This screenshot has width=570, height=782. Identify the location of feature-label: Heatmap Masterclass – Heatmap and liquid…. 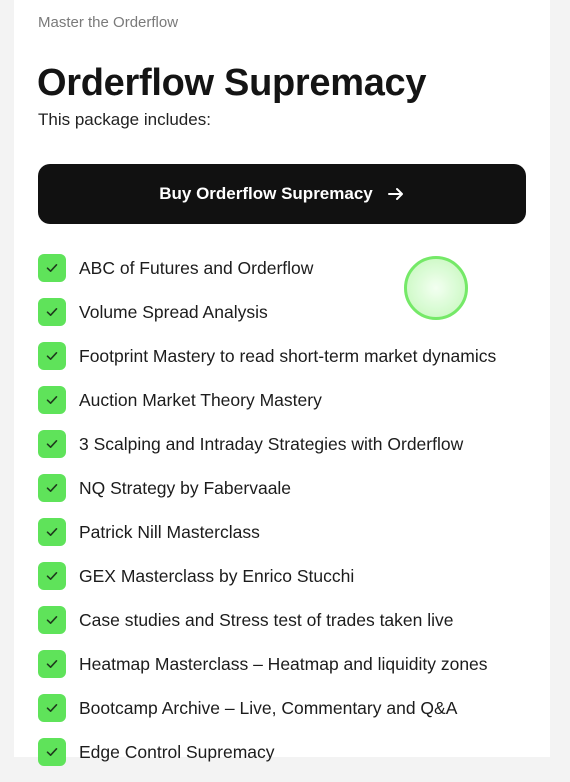
(283, 664).